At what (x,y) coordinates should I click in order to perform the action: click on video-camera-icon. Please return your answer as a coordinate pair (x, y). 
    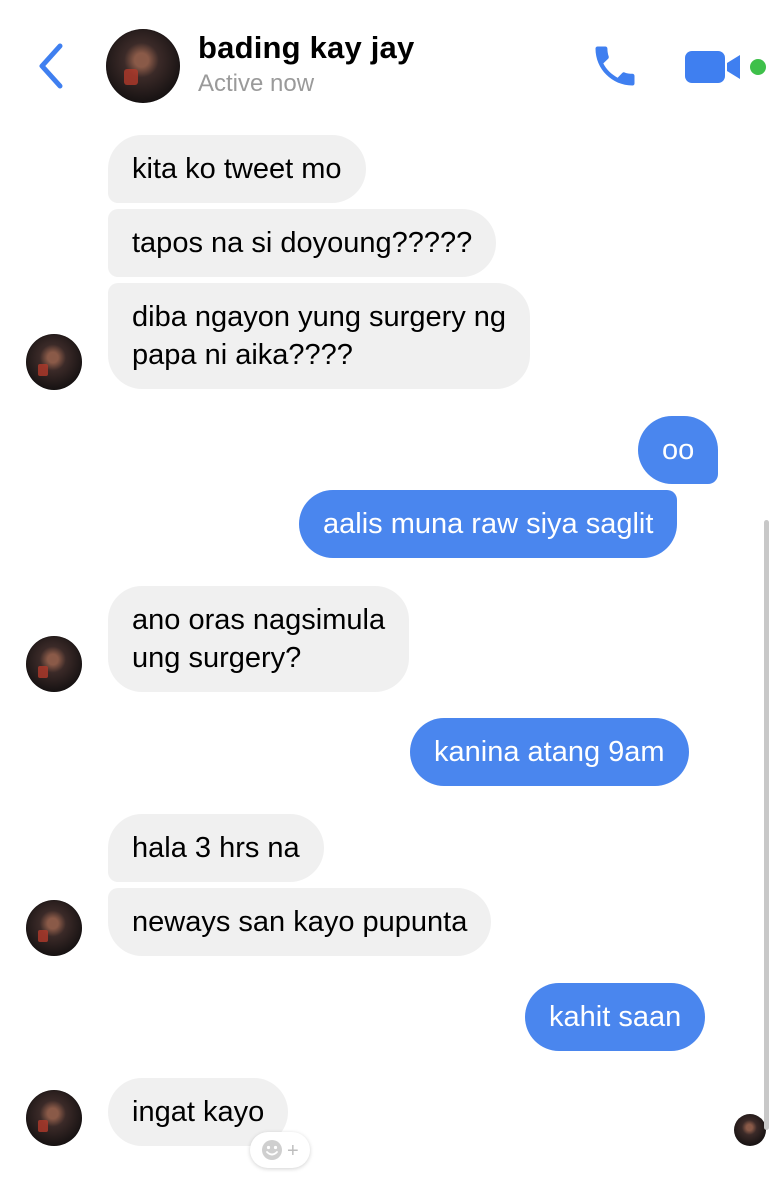
    Looking at the image, I should click on (714, 67).